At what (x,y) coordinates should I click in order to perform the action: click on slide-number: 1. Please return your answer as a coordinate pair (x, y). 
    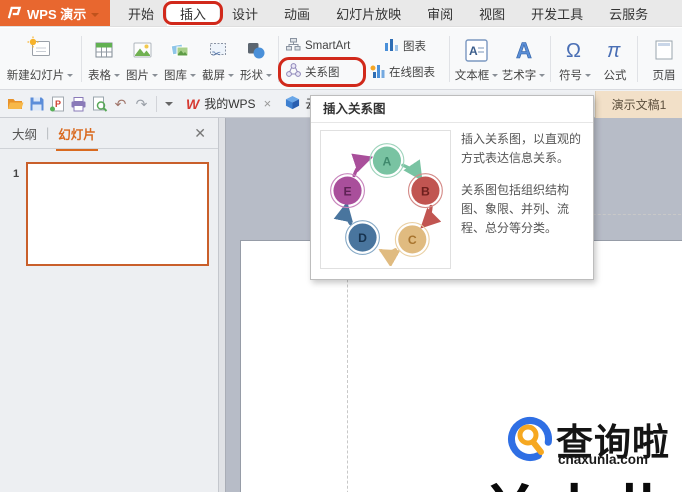
    Looking at the image, I should click on (16, 174).